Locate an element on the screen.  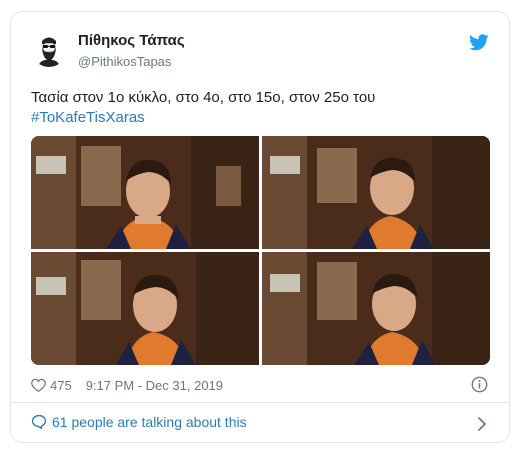
avatar-bearded-man-icon is located at coordinates (49, 49).